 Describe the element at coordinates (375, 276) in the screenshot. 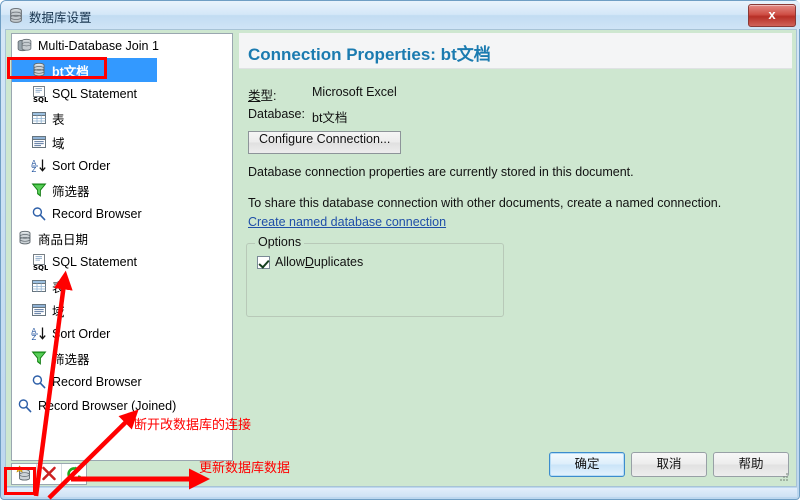

I see `options-group: Options Allow Duplicates` at that location.